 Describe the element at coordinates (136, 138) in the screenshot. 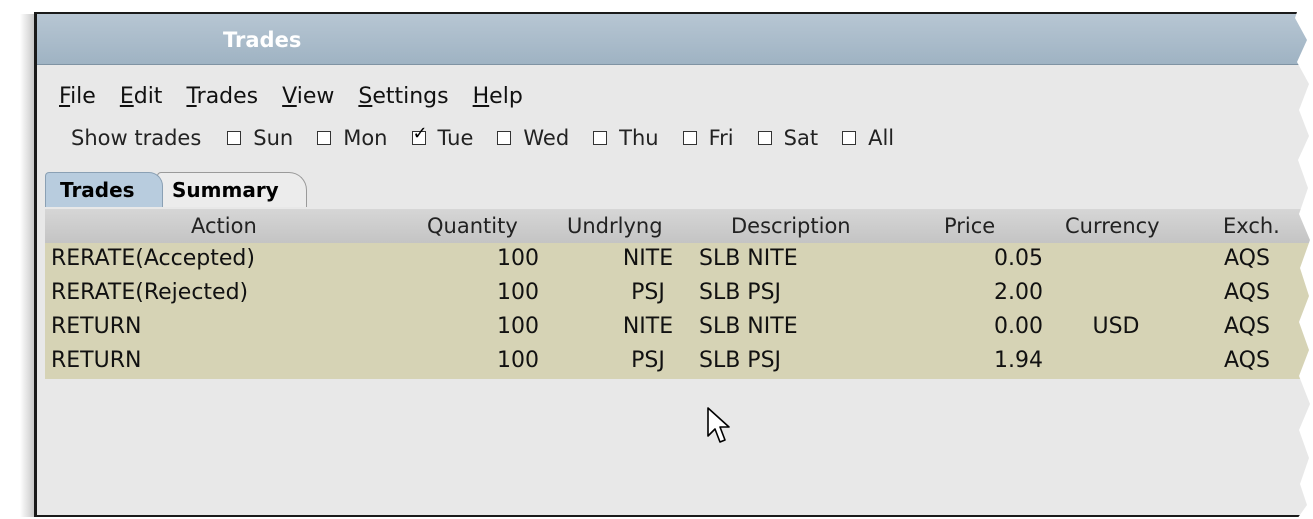

I see `show-trades-label: Show trades` at that location.